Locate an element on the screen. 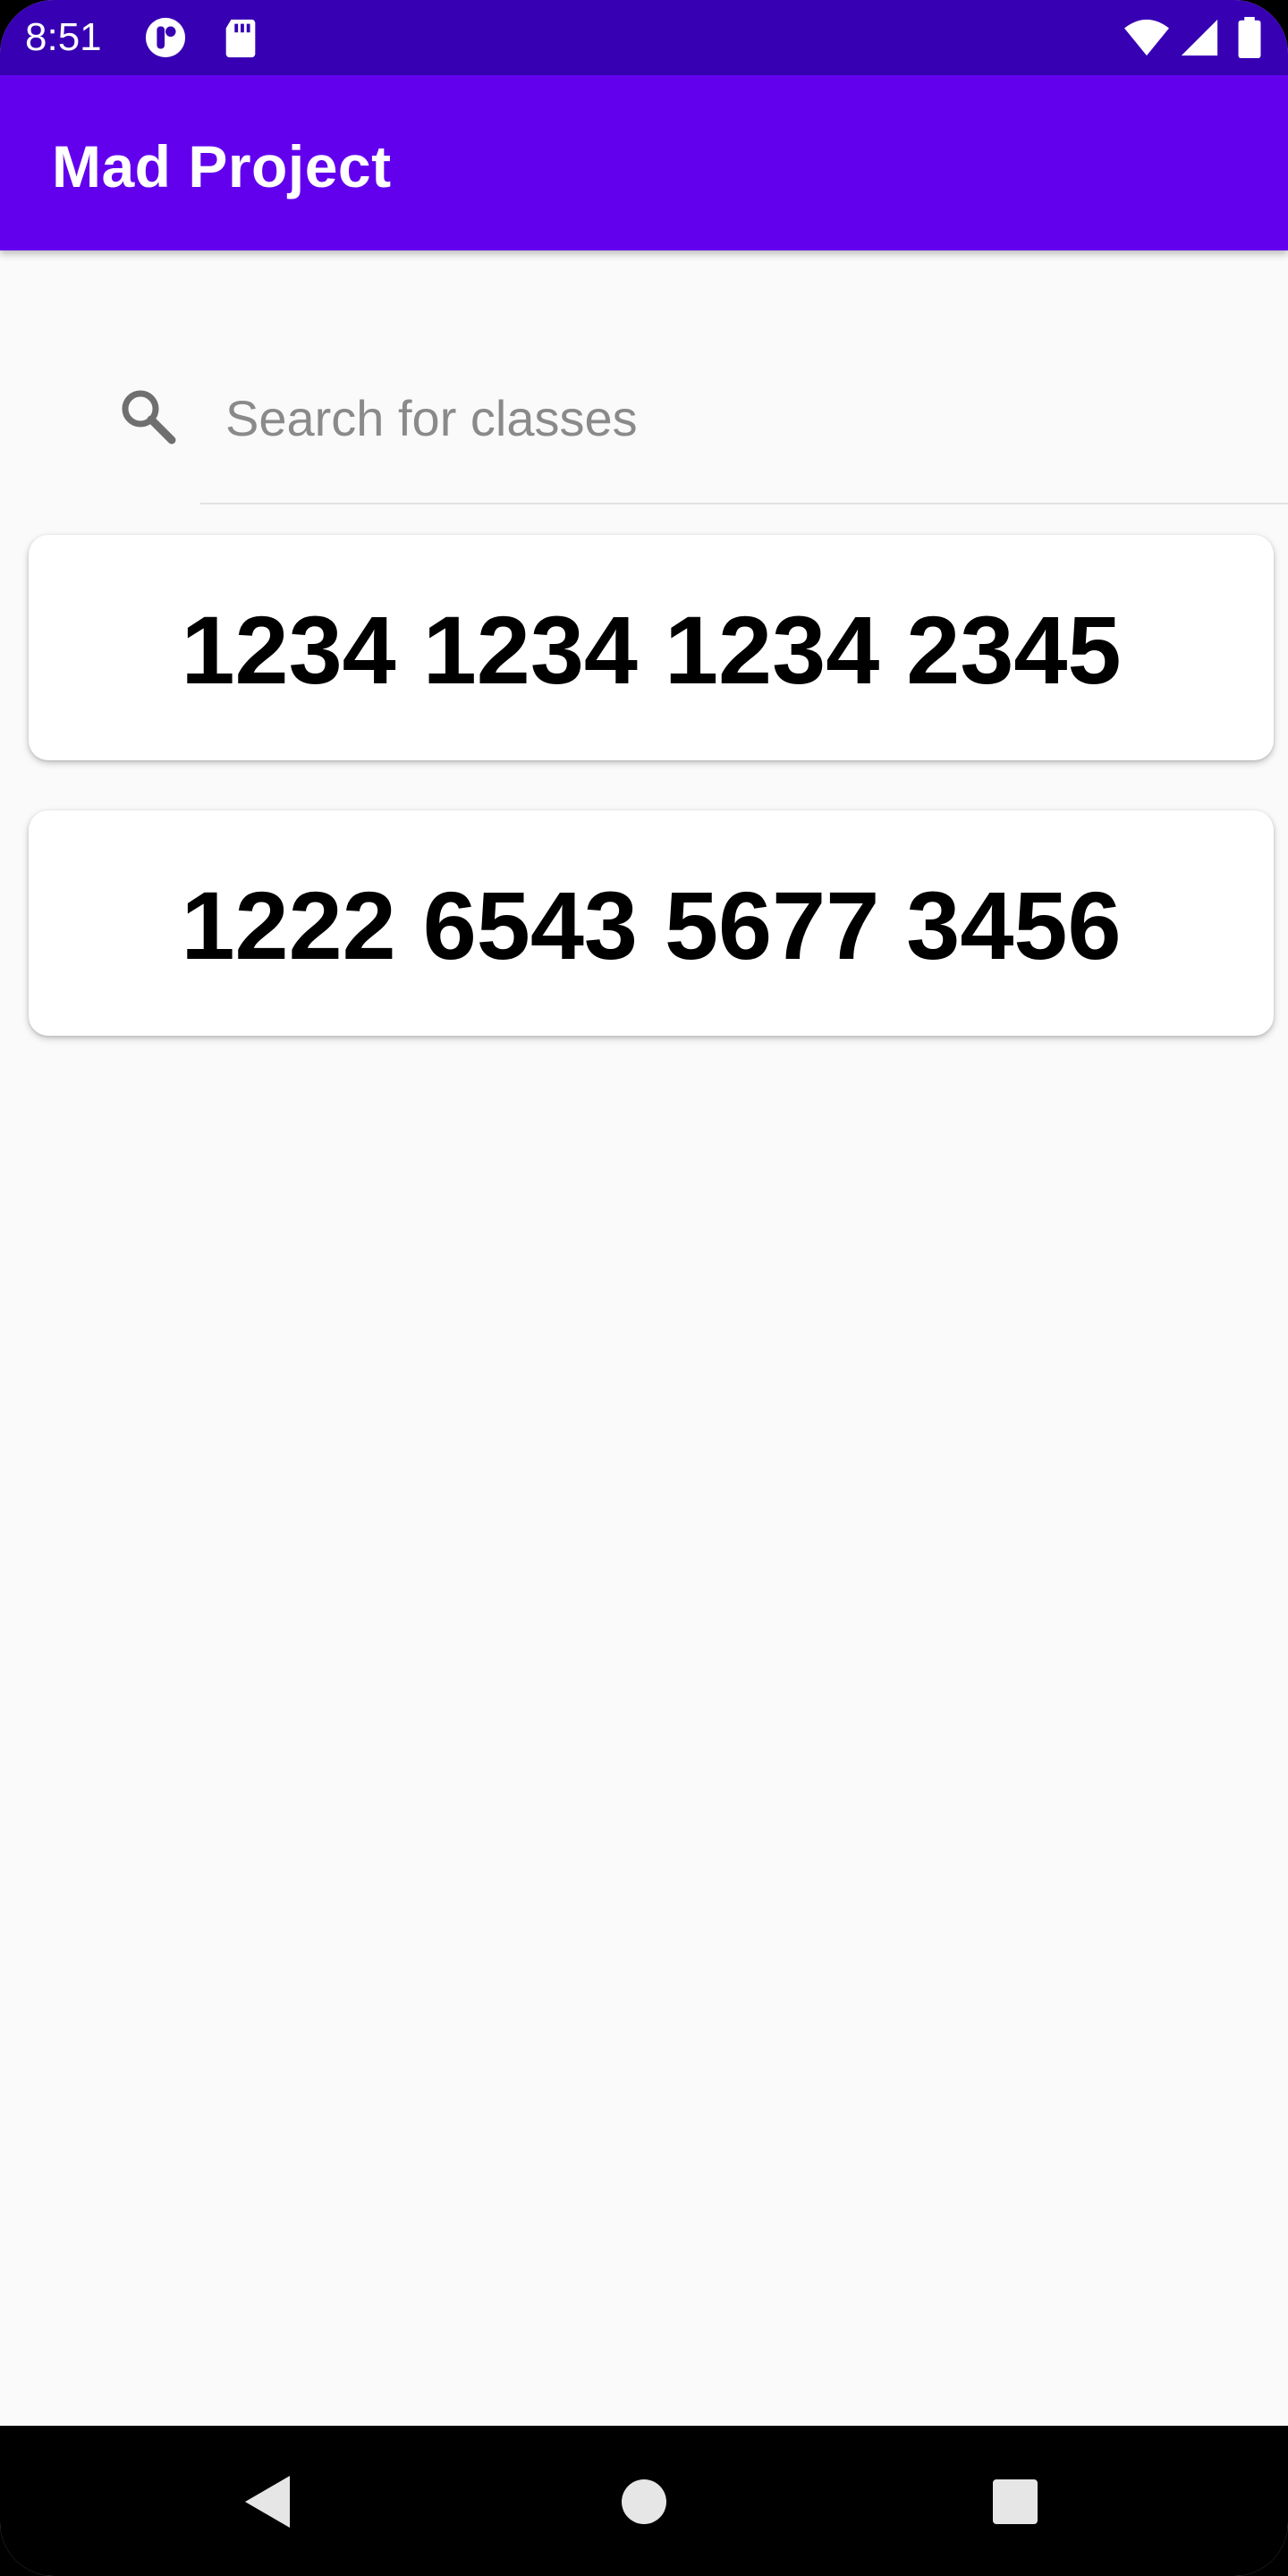 This screenshot has height=2576, width=1288. back-icon is located at coordinates (271, 2502).